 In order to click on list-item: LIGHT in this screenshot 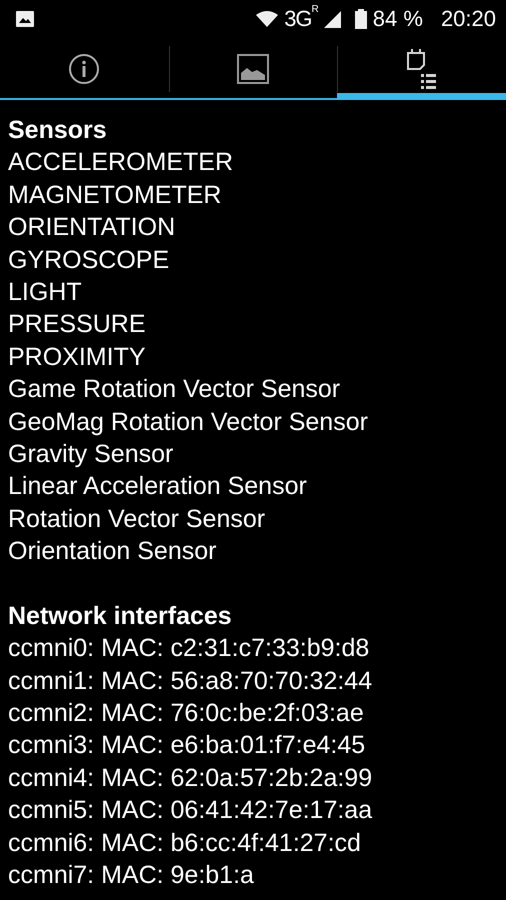, I will do `click(45, 292)`.